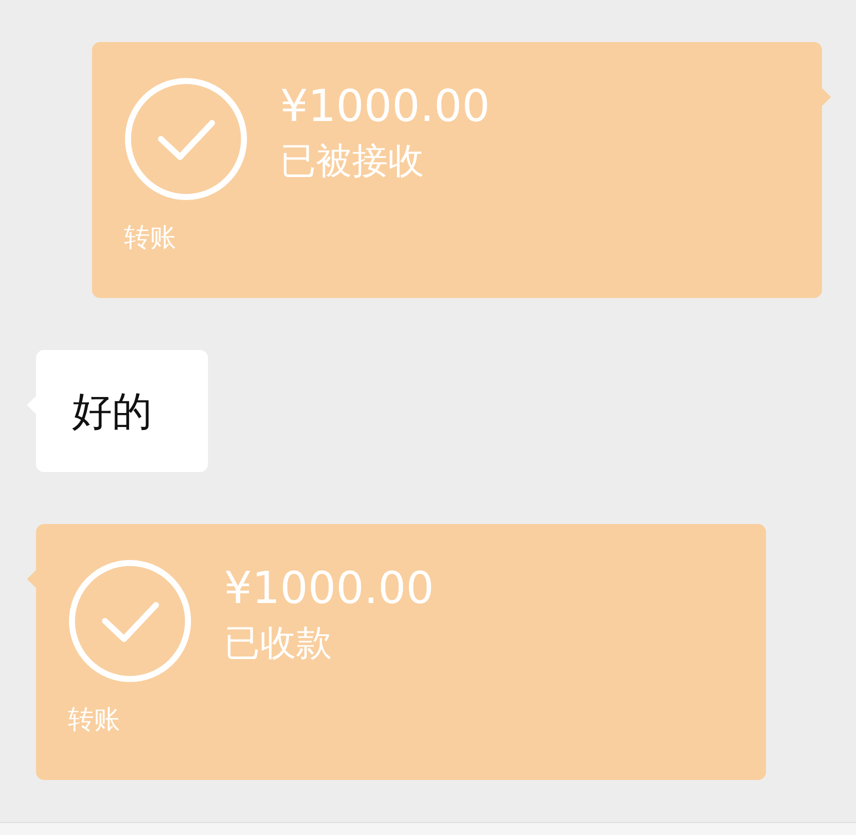 The width and height of the screenshot is (856, 835). Describe the element at coordinates (278, 644) in the screenshot. I see `transfer-status: 已收款` at that location.